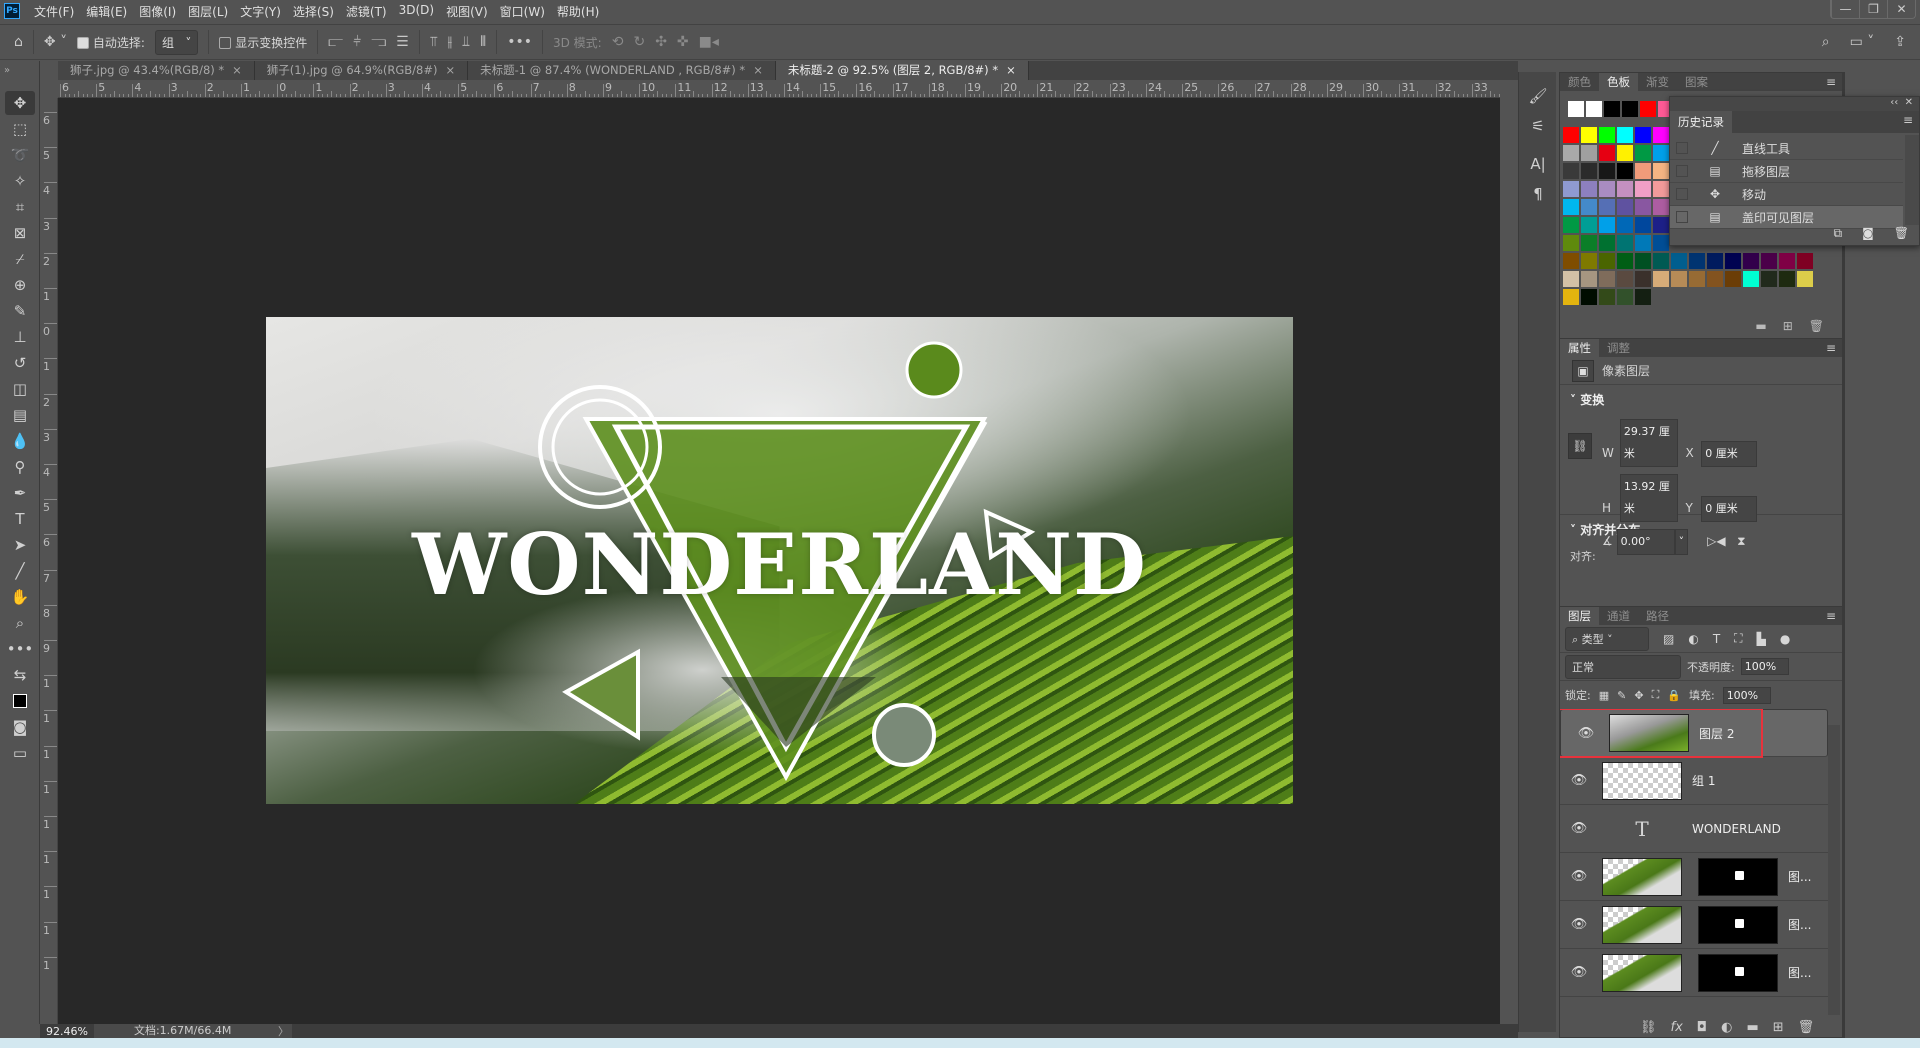 This screenshot has height=1048, width=1920. I want to click on angle-dropdown: ˅, so click(1681, 542).